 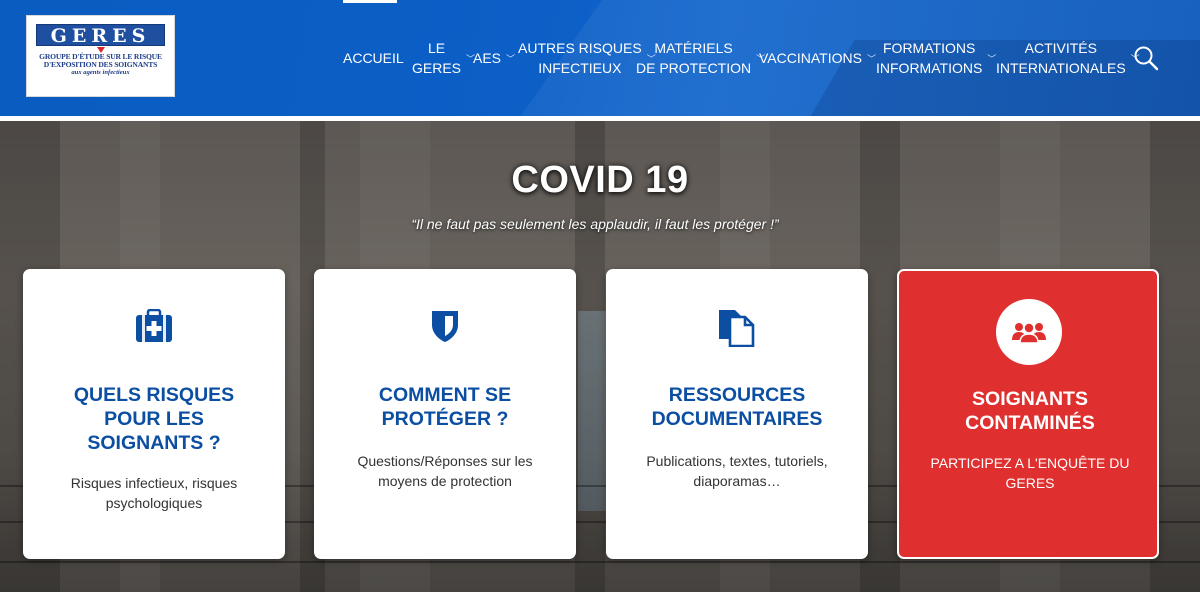 I want to click on card-title: SOIGNANTS CONTAMINÉS, so click(x=1030, y=411).